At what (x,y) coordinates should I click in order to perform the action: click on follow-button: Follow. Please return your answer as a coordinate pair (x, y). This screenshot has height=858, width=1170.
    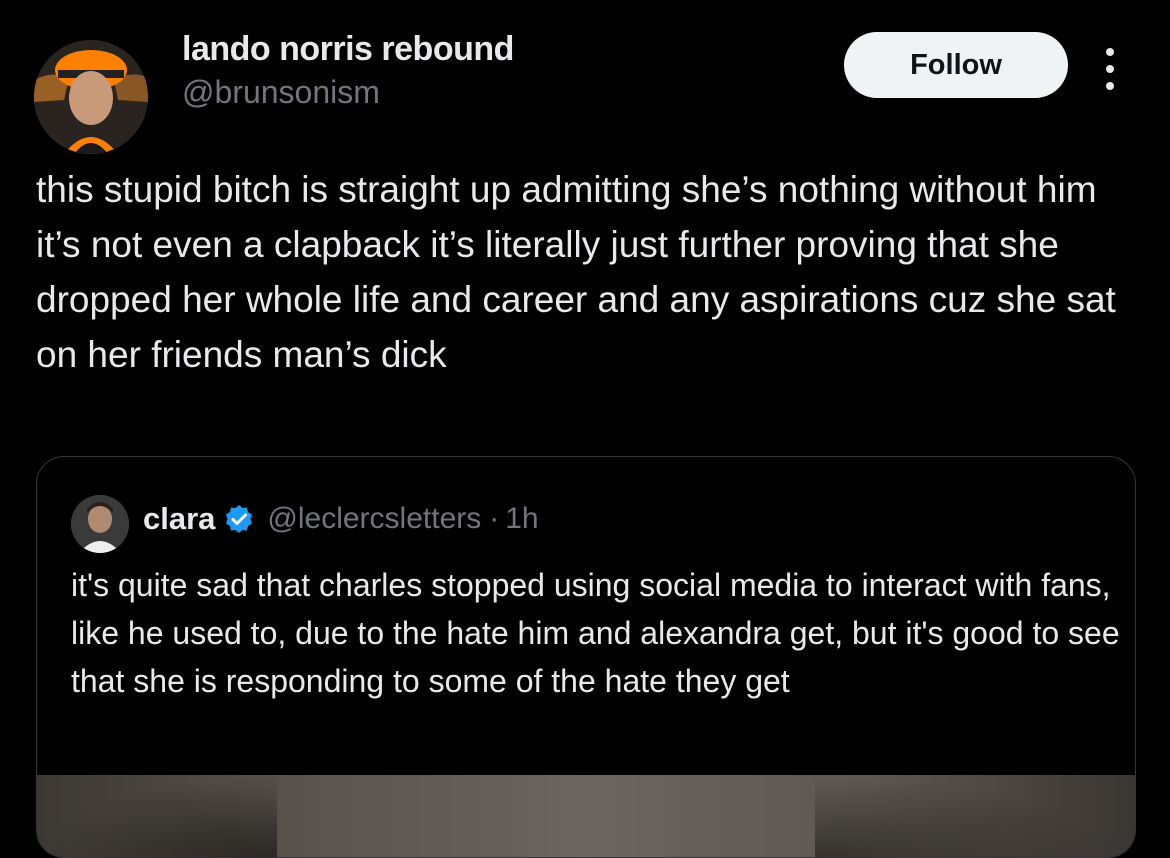
    Looking at the image, I should click on (956, 65).